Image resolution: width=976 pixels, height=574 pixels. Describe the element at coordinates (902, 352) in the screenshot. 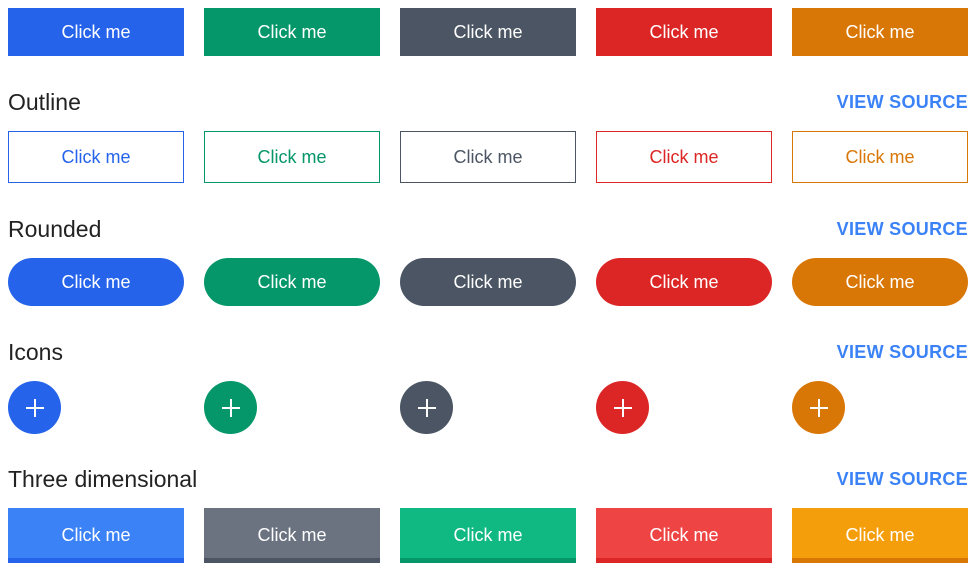

I see `view-source-icons: VIEW SOURCE` at that location.